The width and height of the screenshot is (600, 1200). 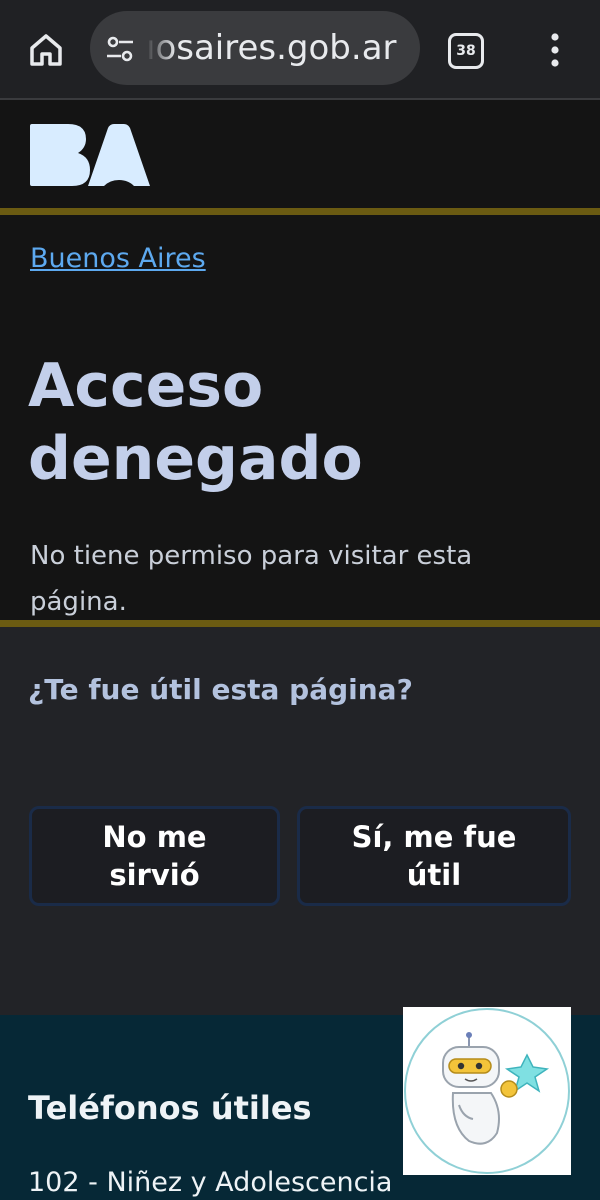 I want to click on useful-label: Sí, me fue útil, so click(x=434, y=856).